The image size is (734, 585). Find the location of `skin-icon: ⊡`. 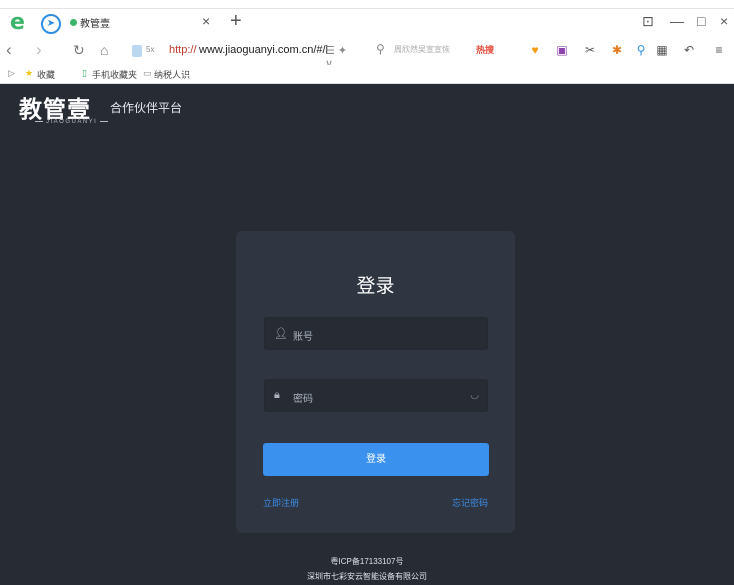

skin-icon: ⊡ is located at coordinates (648, 21).